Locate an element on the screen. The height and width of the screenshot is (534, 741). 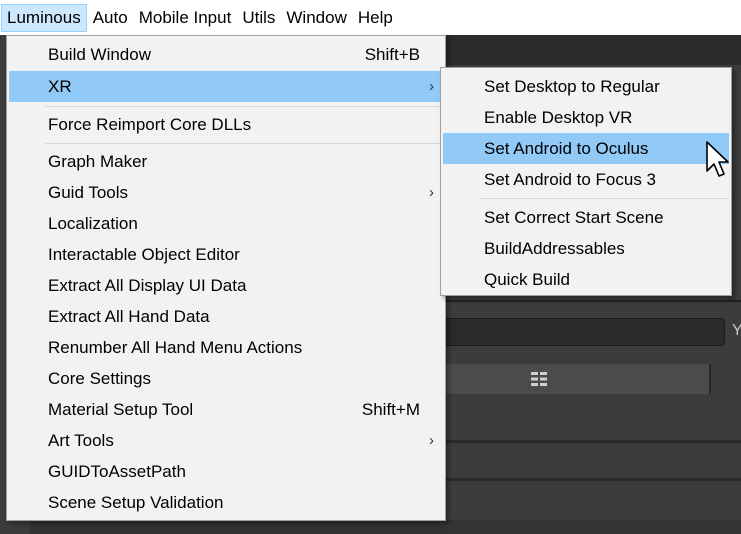
menu-item-set-android-to-oculus: Set Android to Oculus is located at coordinates (586, 148).